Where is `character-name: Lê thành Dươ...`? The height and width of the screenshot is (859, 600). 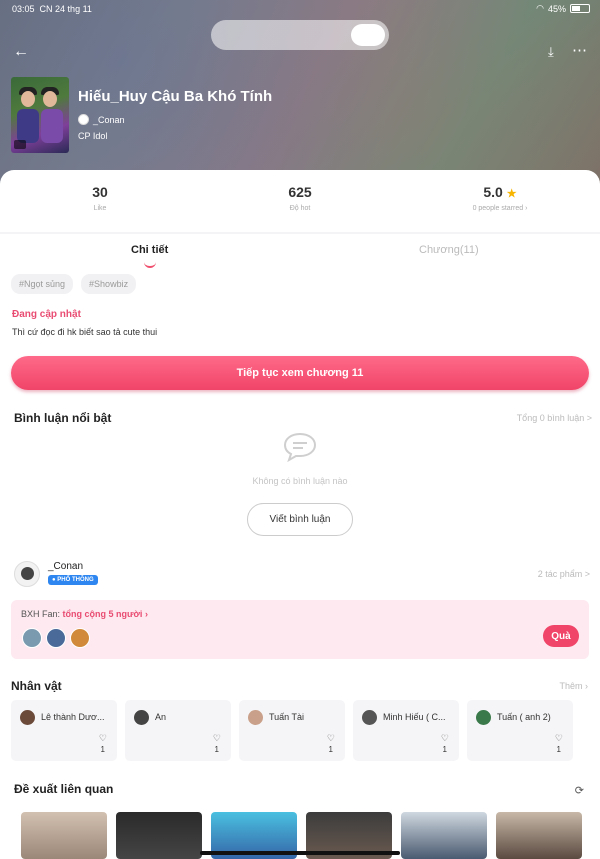 character-name: Lê thành Dươ... is located at coordinates (73, 717).